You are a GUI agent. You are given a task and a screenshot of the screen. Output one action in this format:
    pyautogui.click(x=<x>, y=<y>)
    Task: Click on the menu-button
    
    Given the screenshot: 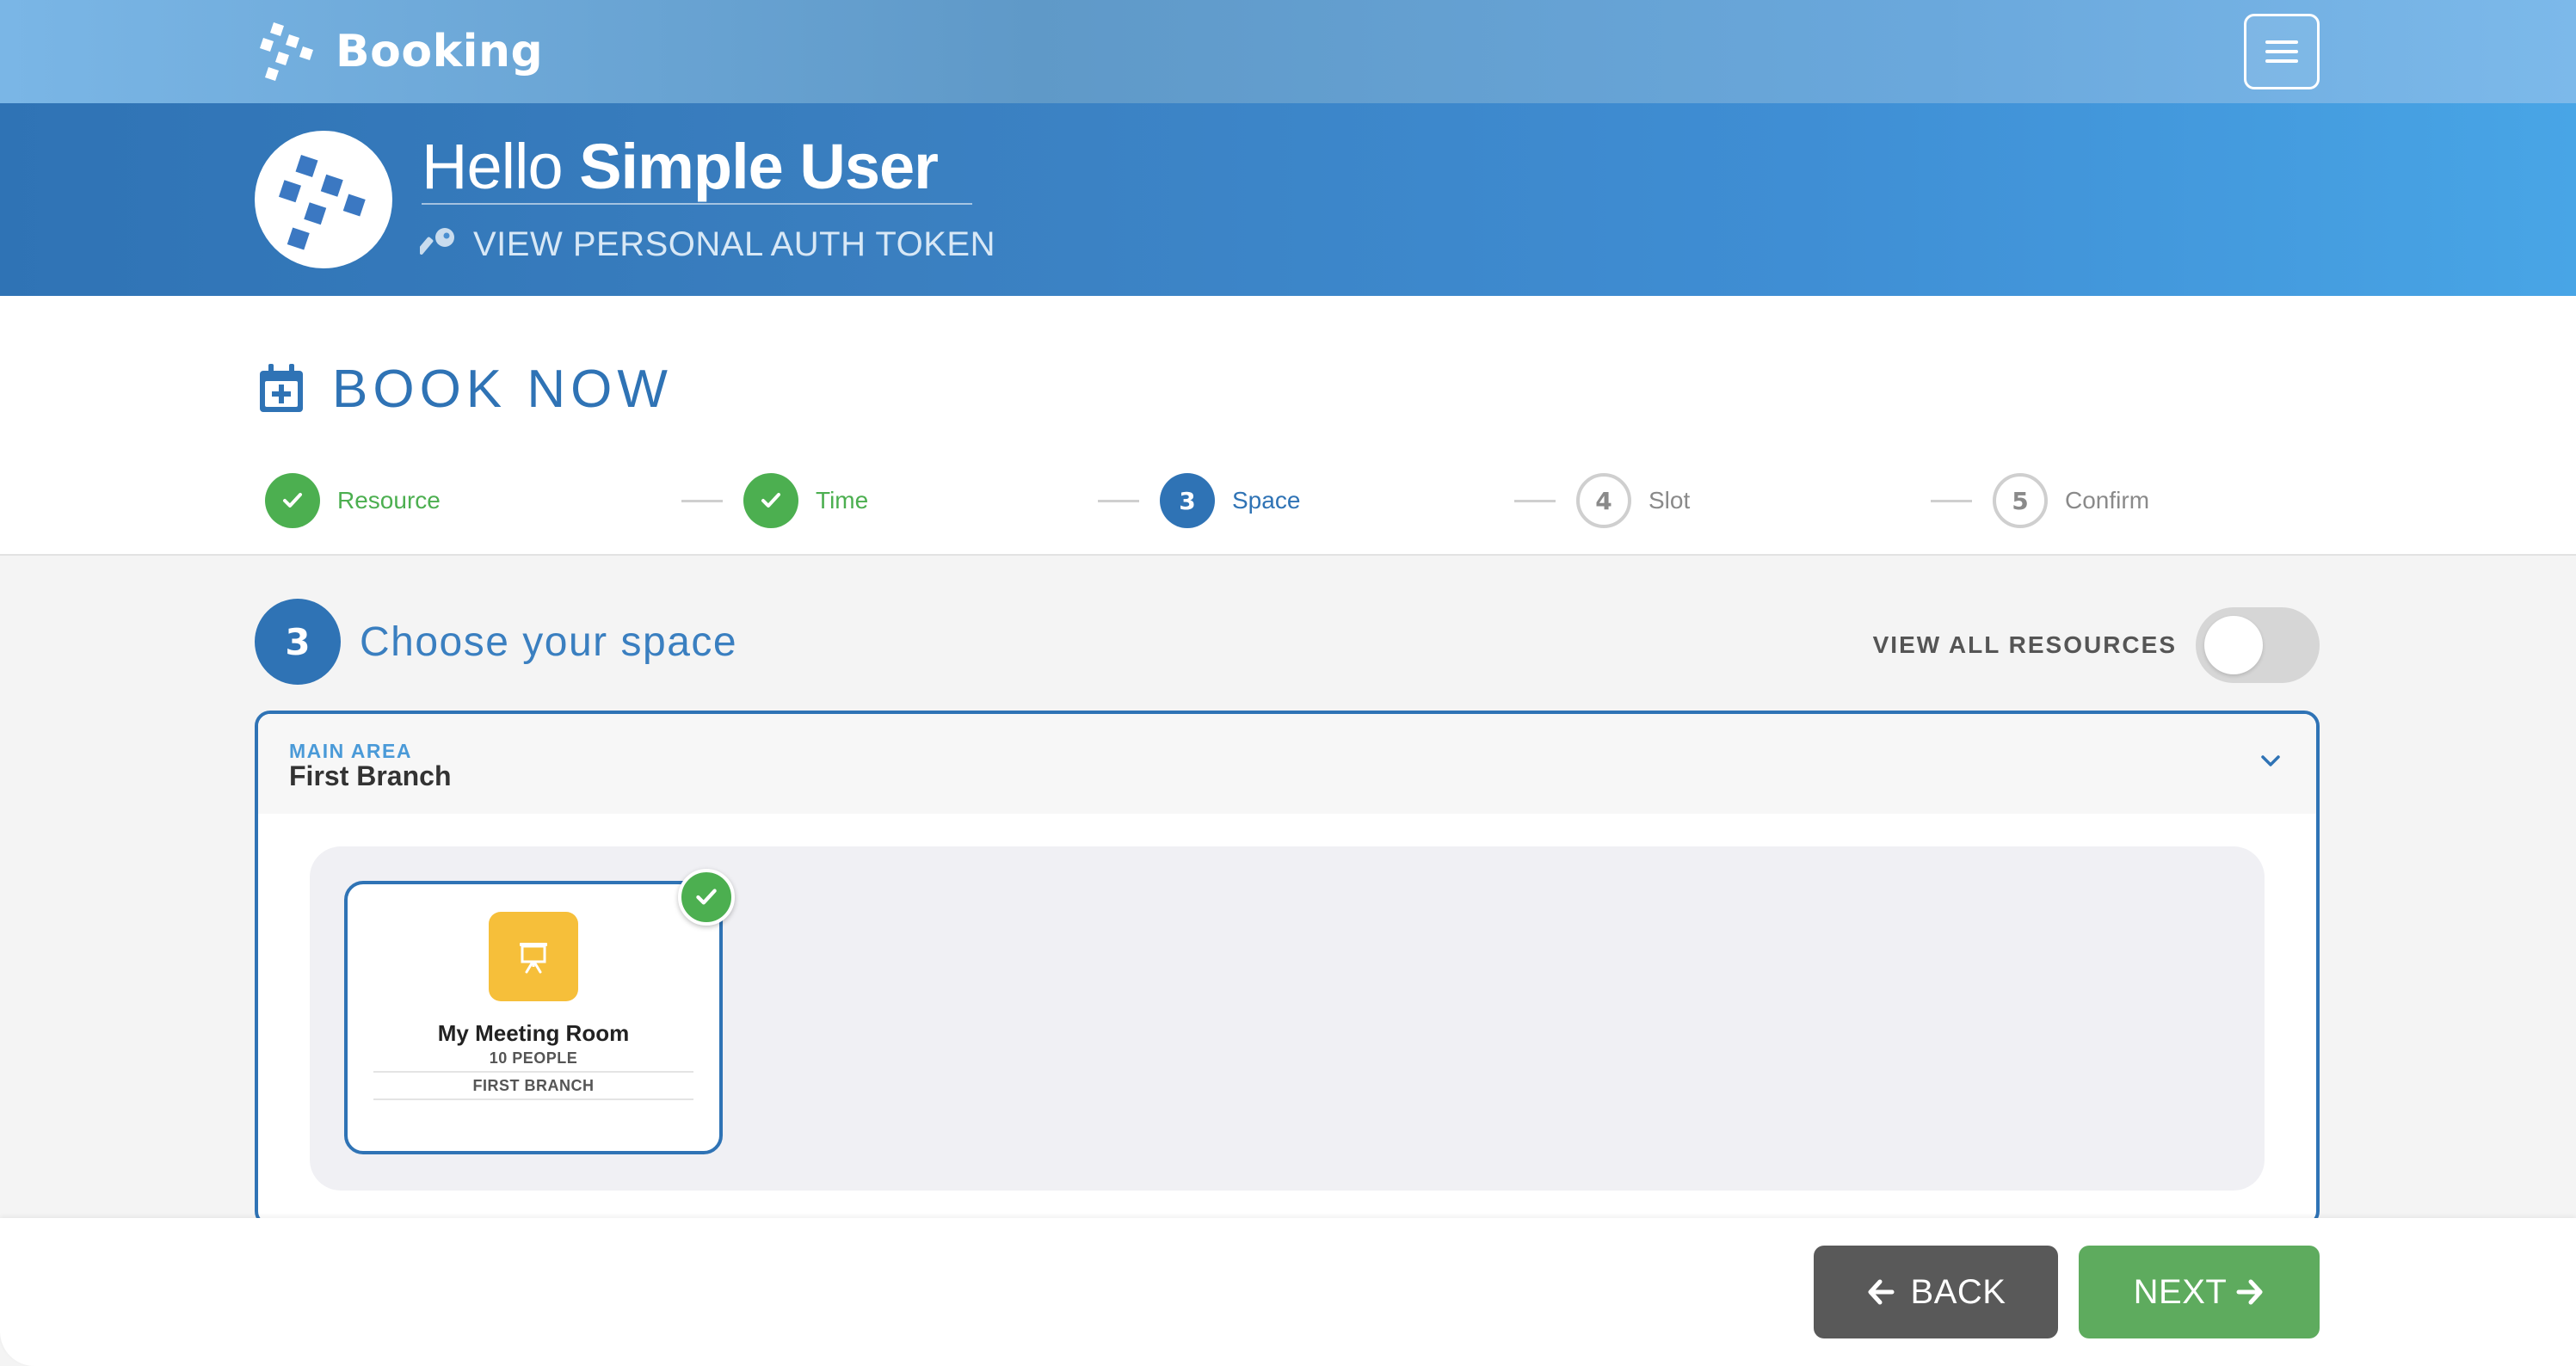 What is the action you would take?
    pyautogui.click(x=2282, y=52)
    